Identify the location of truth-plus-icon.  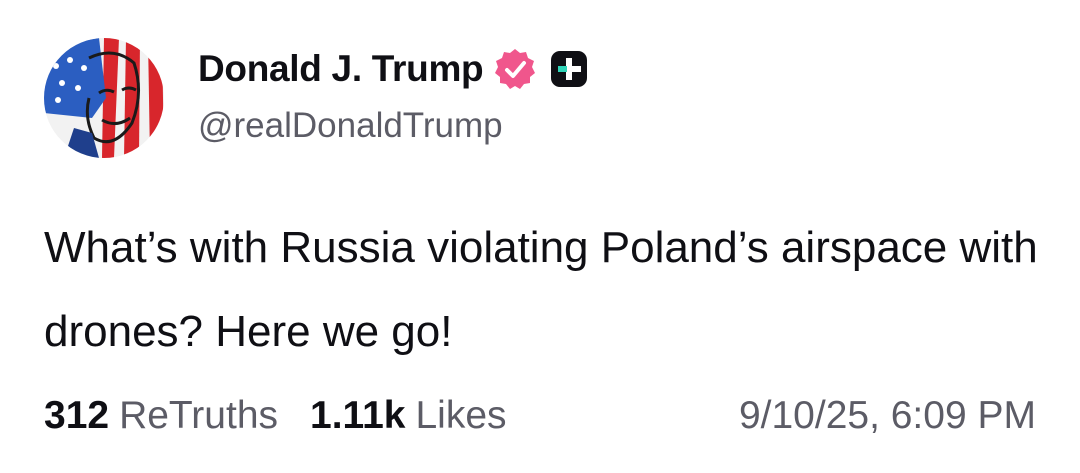
(569, 69).